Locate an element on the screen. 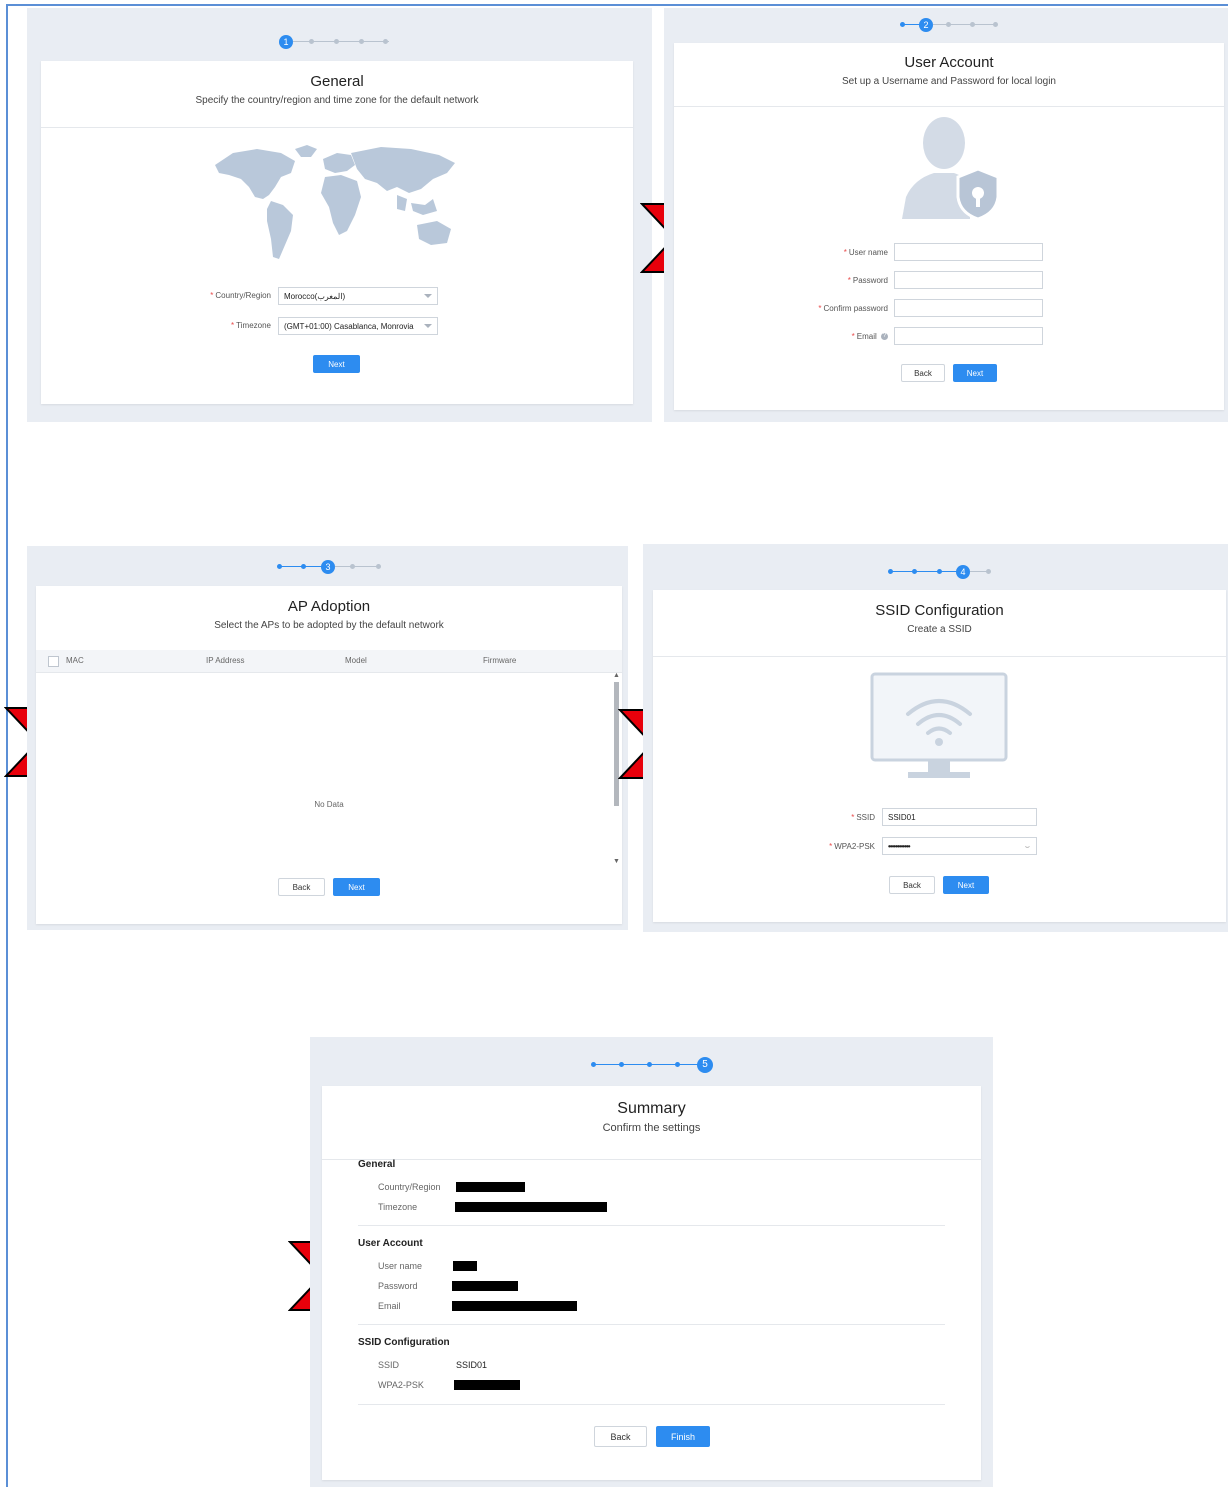  eye-hidden-icon: ⌣ is located at coordinates (1027, 846).